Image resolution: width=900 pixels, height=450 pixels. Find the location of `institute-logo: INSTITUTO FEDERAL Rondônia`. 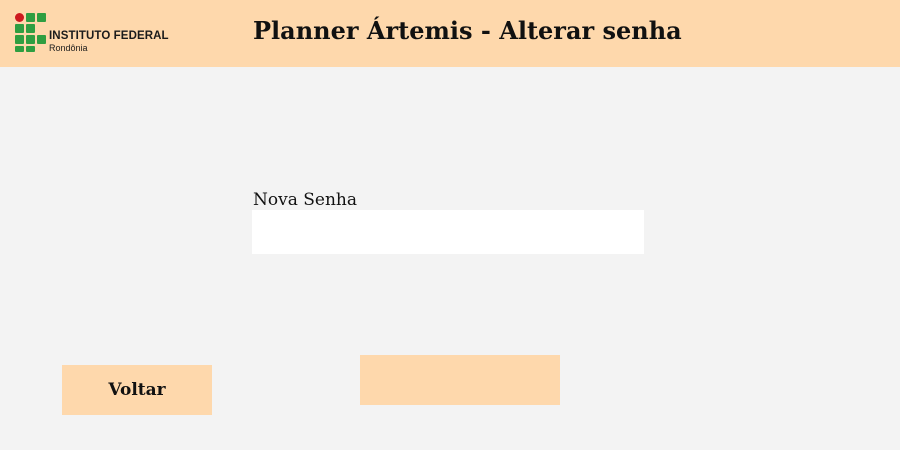

institute-logo: INSTITUTO FEDERAL Rondônia is located at coordinates (92, 34).